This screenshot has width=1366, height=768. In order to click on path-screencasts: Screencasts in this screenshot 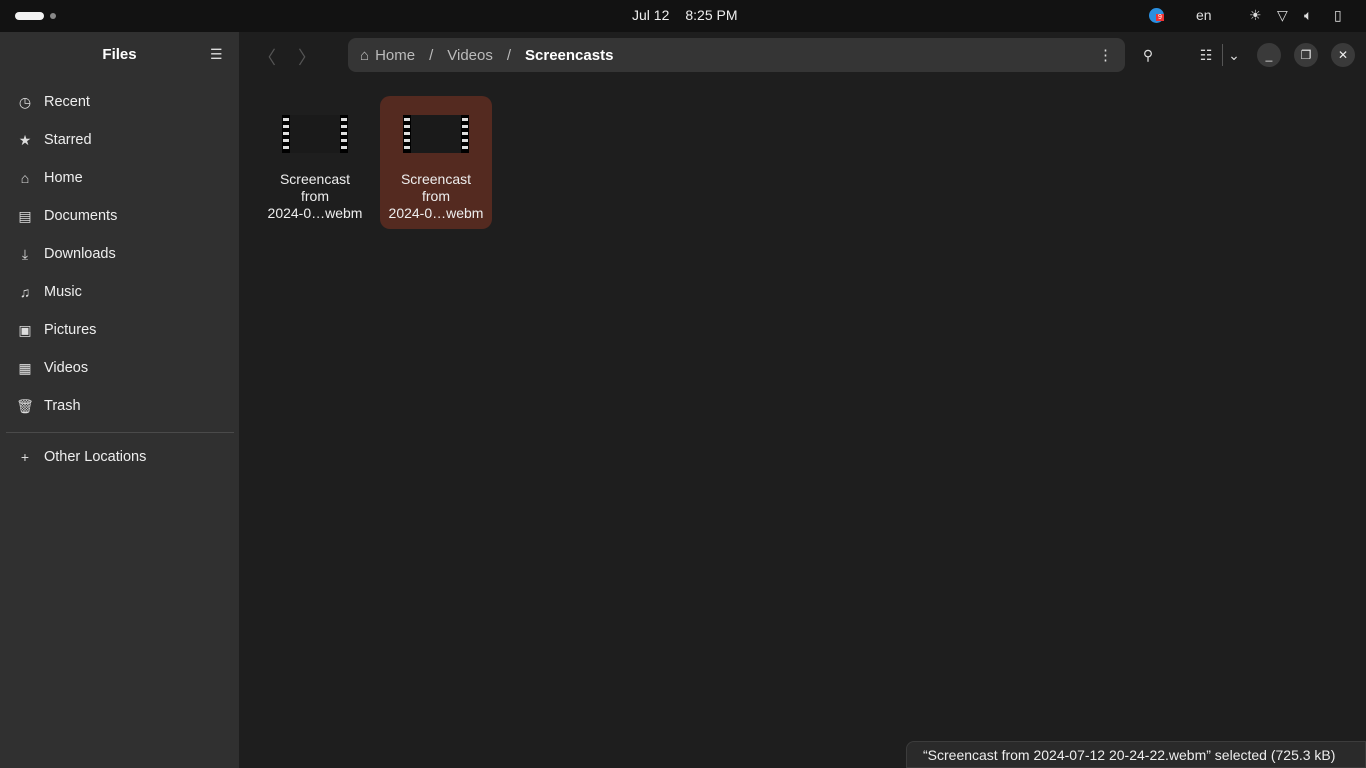, I will do `click(569, 55)`.